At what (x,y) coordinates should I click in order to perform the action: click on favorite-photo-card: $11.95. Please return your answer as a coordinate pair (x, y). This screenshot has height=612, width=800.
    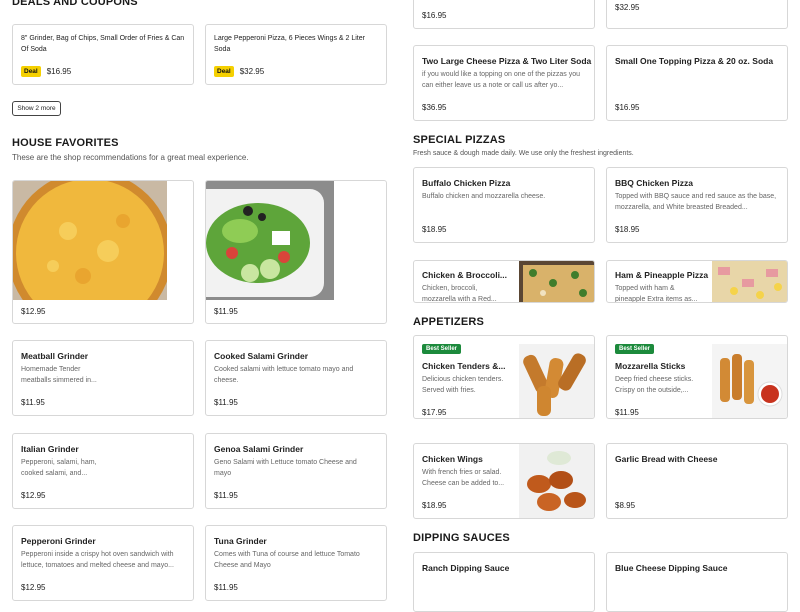
    Looking at the image, I should click on (296, 252).